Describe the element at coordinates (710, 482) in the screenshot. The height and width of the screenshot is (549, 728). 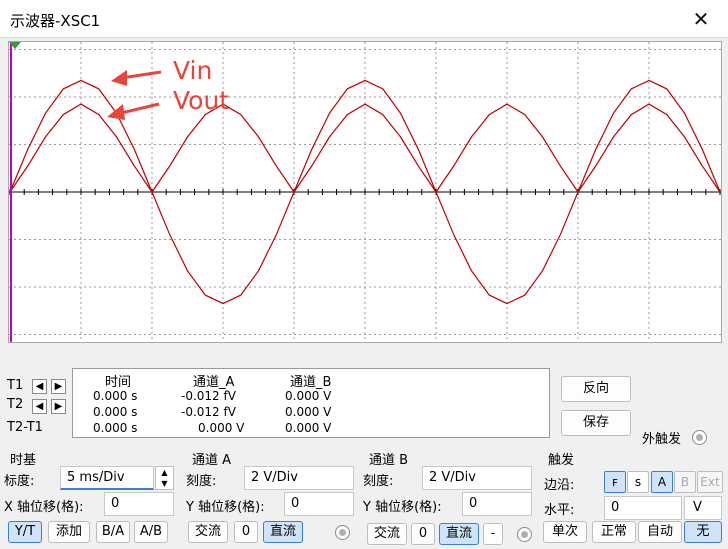
I see `trigger-source-ext-button: Ext` at that location.